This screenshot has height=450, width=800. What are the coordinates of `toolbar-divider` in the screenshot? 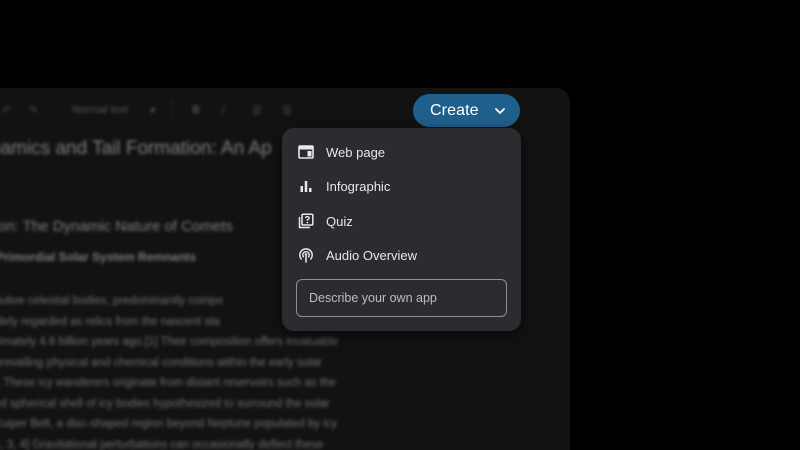 It's located at (172, 111).